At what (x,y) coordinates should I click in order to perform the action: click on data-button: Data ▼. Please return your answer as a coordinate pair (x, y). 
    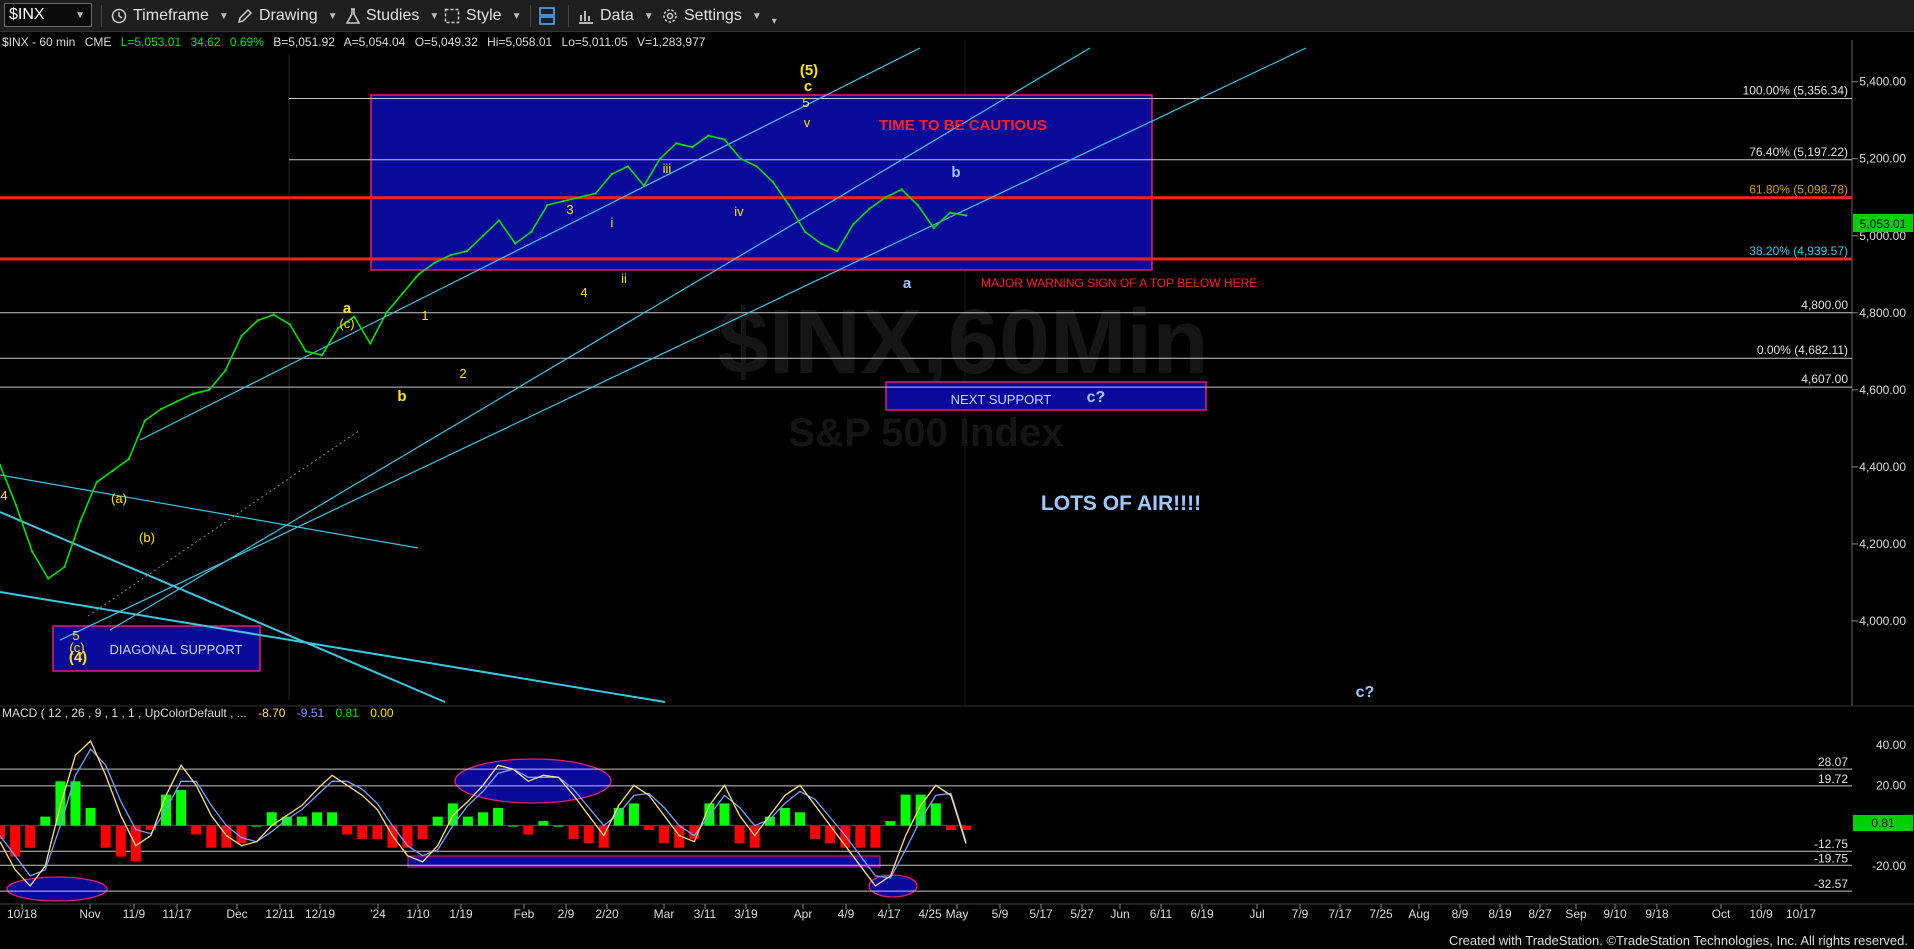
    Looking at the image, I should click on (616, 16).